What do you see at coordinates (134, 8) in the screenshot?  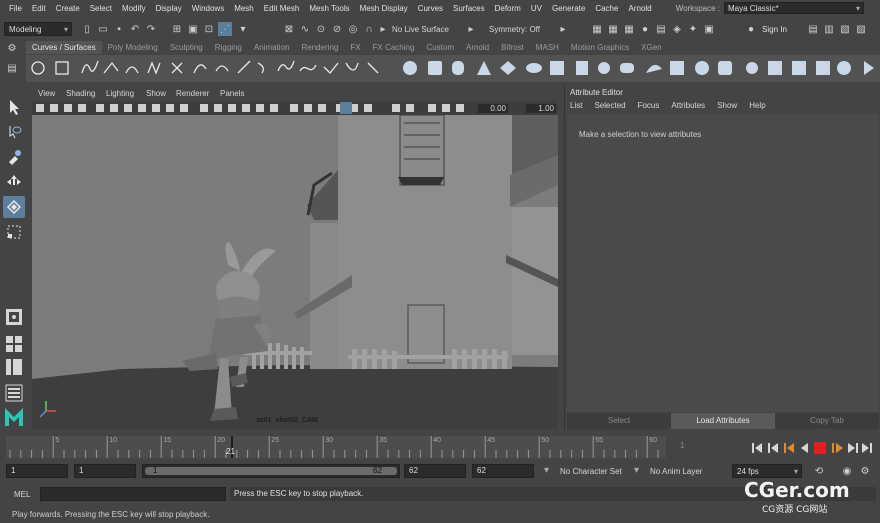 I see `menu-modify: Modify` at bounding box center [134, 8].